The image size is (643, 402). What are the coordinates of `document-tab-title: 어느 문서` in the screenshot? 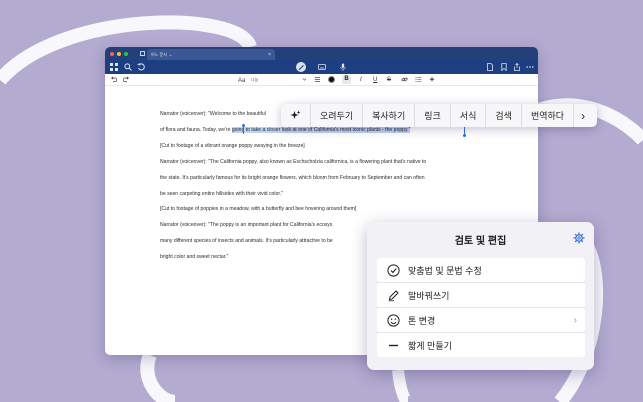 It's located at (159, 54).